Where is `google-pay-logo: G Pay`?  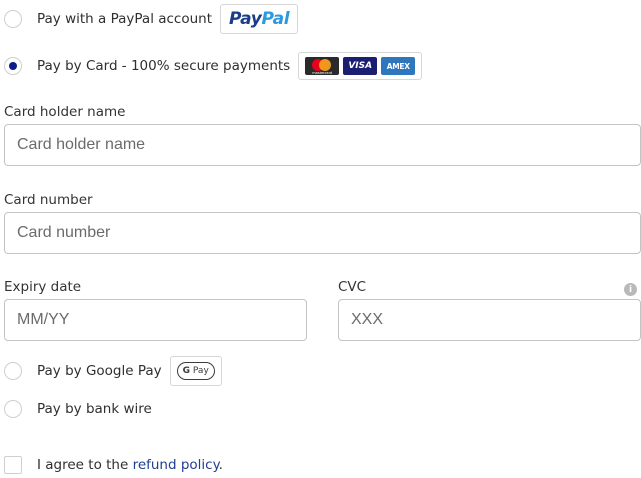
google-pay-logo: G Pay is located at coordinates (195, 371).